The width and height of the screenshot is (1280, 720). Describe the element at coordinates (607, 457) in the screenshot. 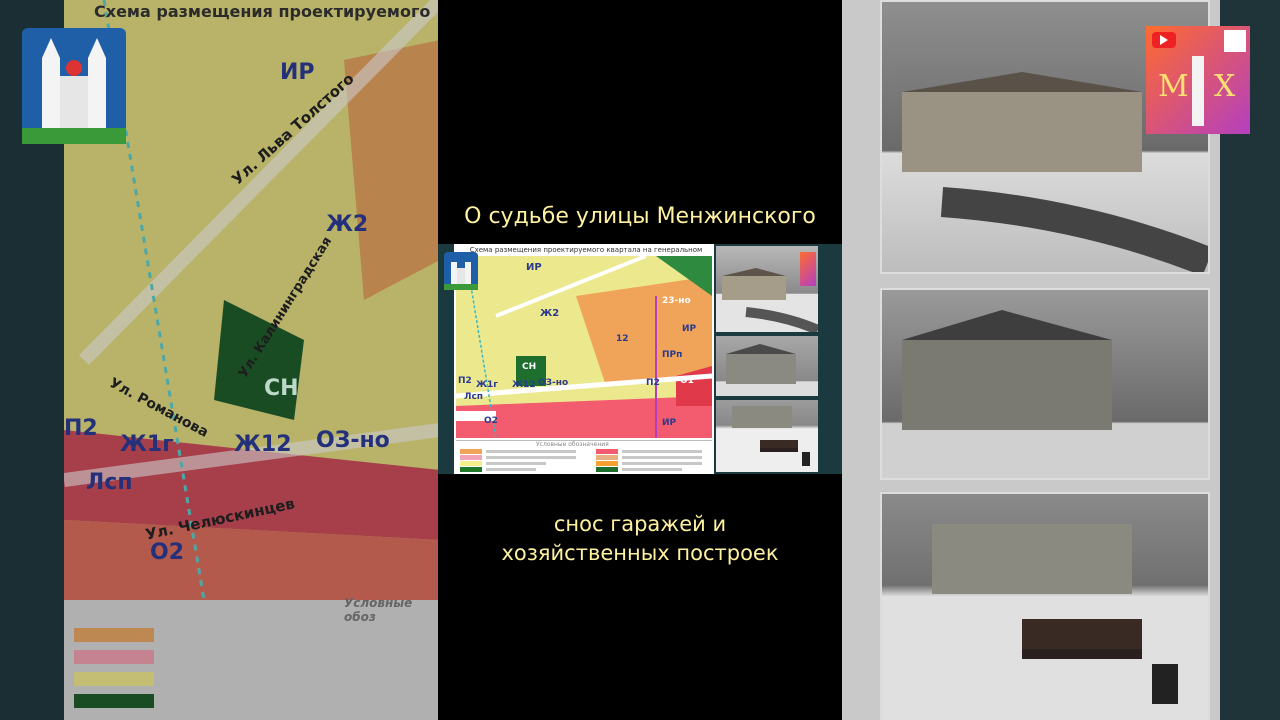

I see `legend-swatch-tan` at that location.